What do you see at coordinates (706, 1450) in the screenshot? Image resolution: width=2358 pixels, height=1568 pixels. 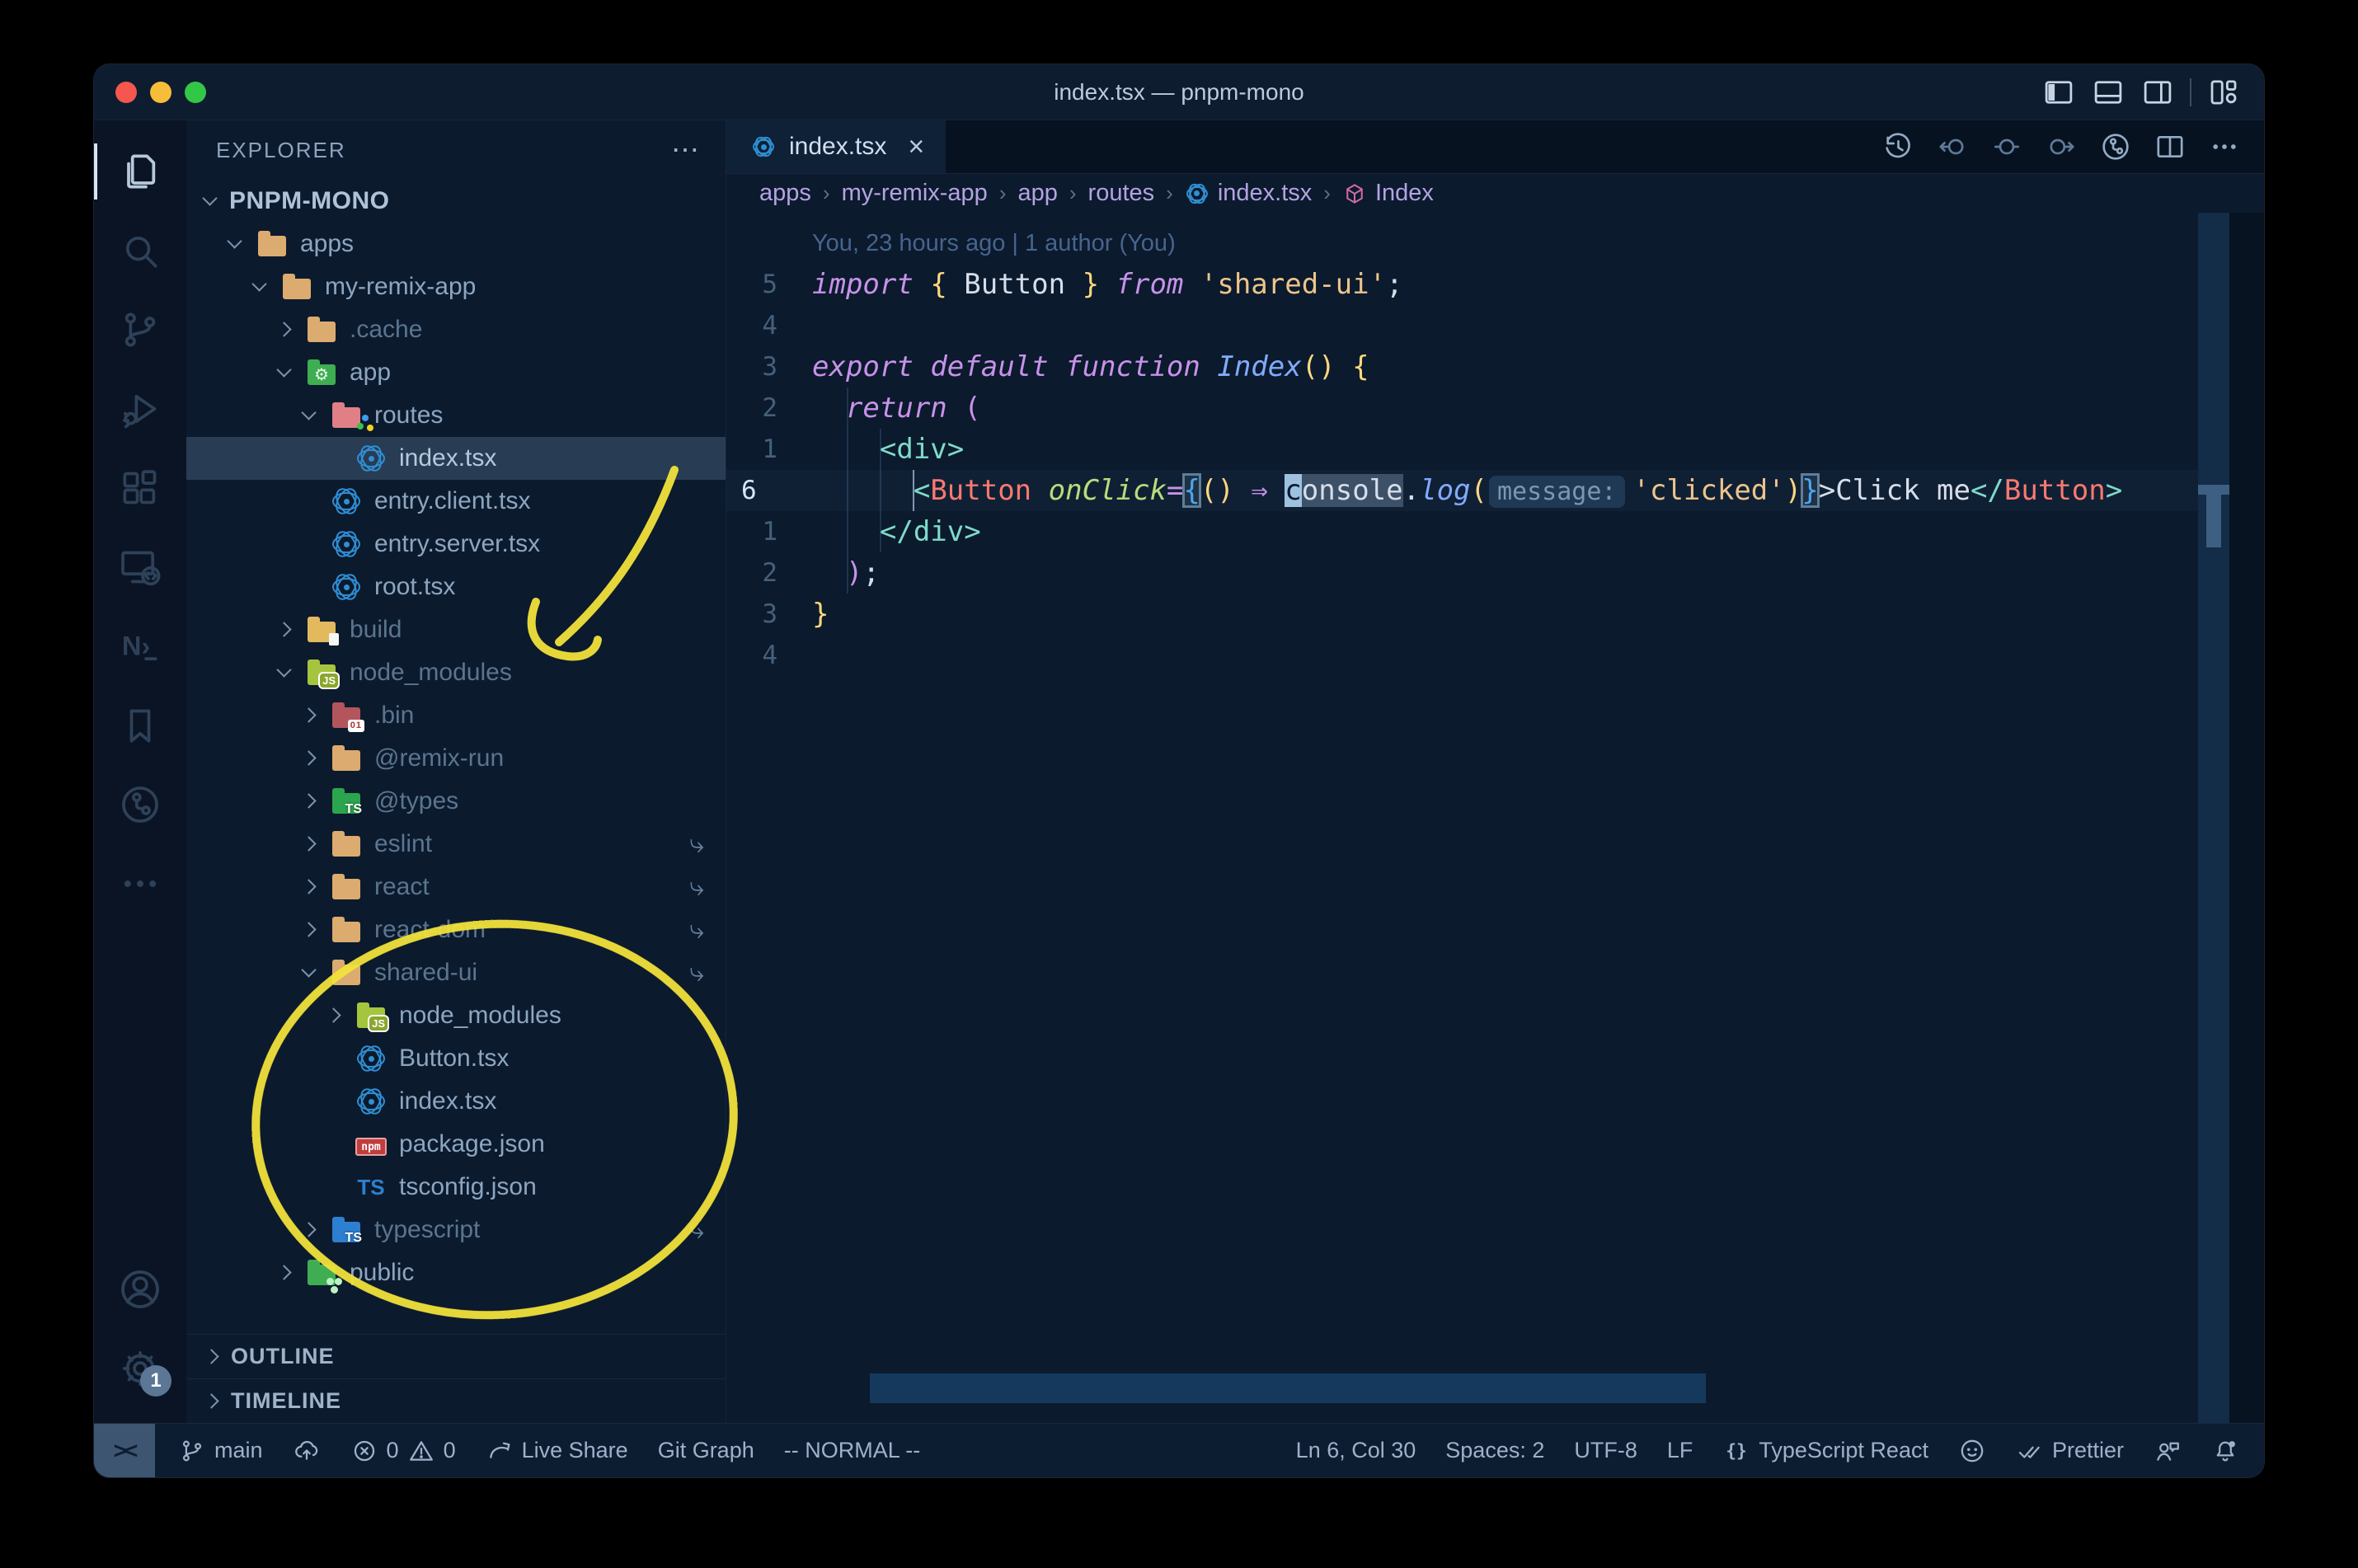 I see `status-git-graph: Git Graph` at bounding box center [706, 1450].